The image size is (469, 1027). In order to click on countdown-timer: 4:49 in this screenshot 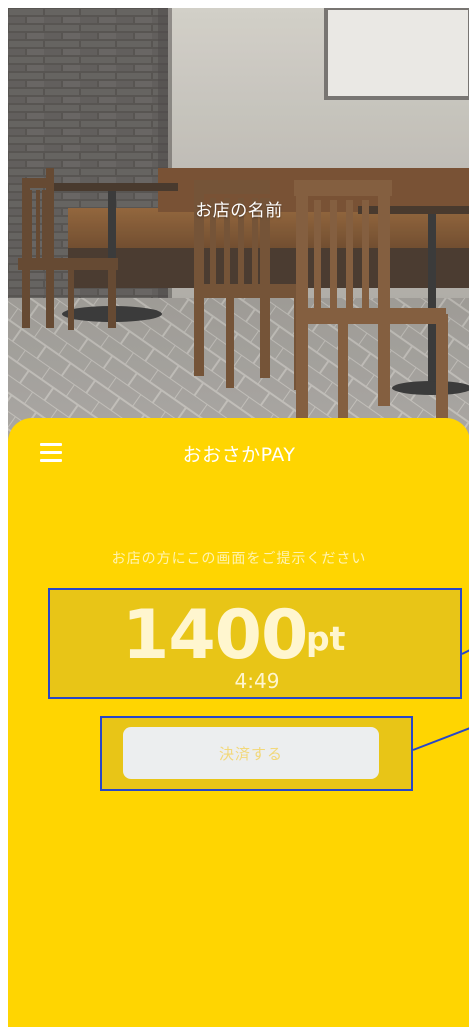, I will do `click(257, 681)`.